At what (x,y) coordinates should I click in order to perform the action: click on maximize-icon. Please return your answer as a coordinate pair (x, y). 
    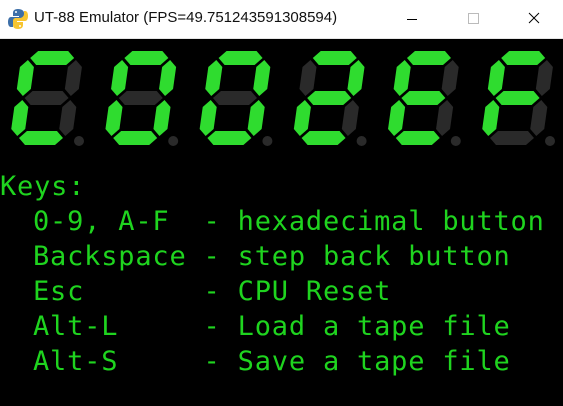
    Looking at the image, I should click on (473, 18).